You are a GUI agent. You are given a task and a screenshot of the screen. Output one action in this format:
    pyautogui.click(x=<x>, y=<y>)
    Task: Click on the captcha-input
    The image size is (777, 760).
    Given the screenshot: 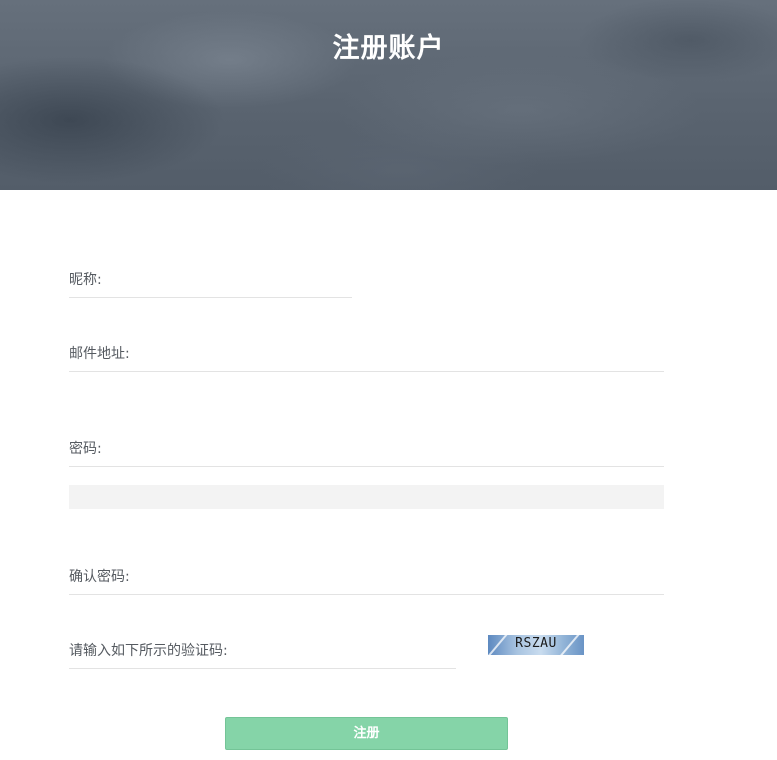 What is the action you would take?
    pyautogui.click(x=262, y=653)
    